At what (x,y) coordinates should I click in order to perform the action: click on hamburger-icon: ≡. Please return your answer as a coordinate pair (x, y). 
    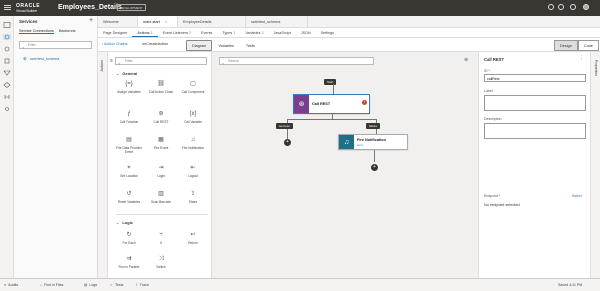
    Looking at the image, I should click on (111, 61).